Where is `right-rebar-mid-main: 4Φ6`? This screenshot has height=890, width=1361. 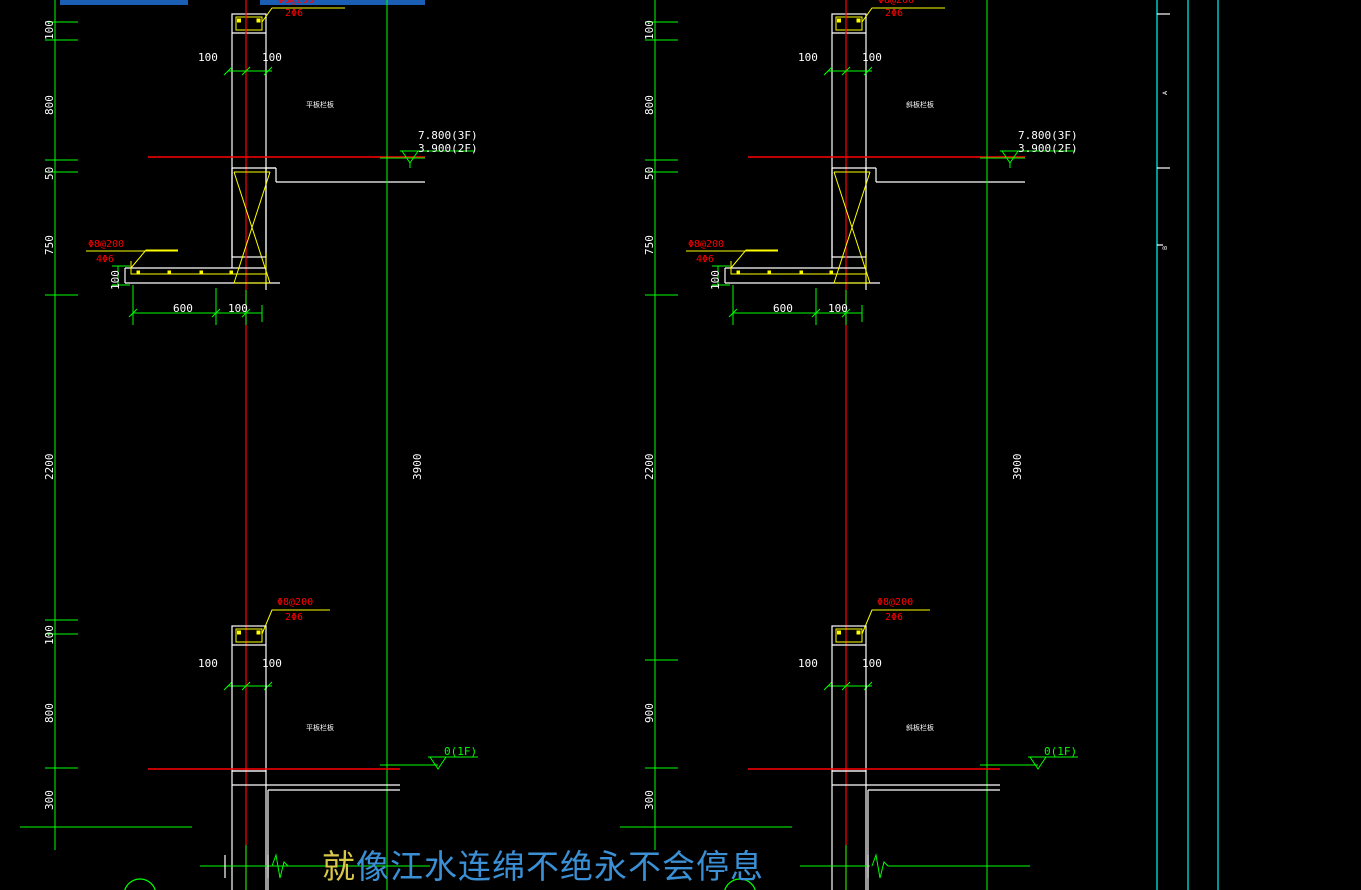 right-rebar-mid-main: 4Φ6 is located at coordinates (705, 259).